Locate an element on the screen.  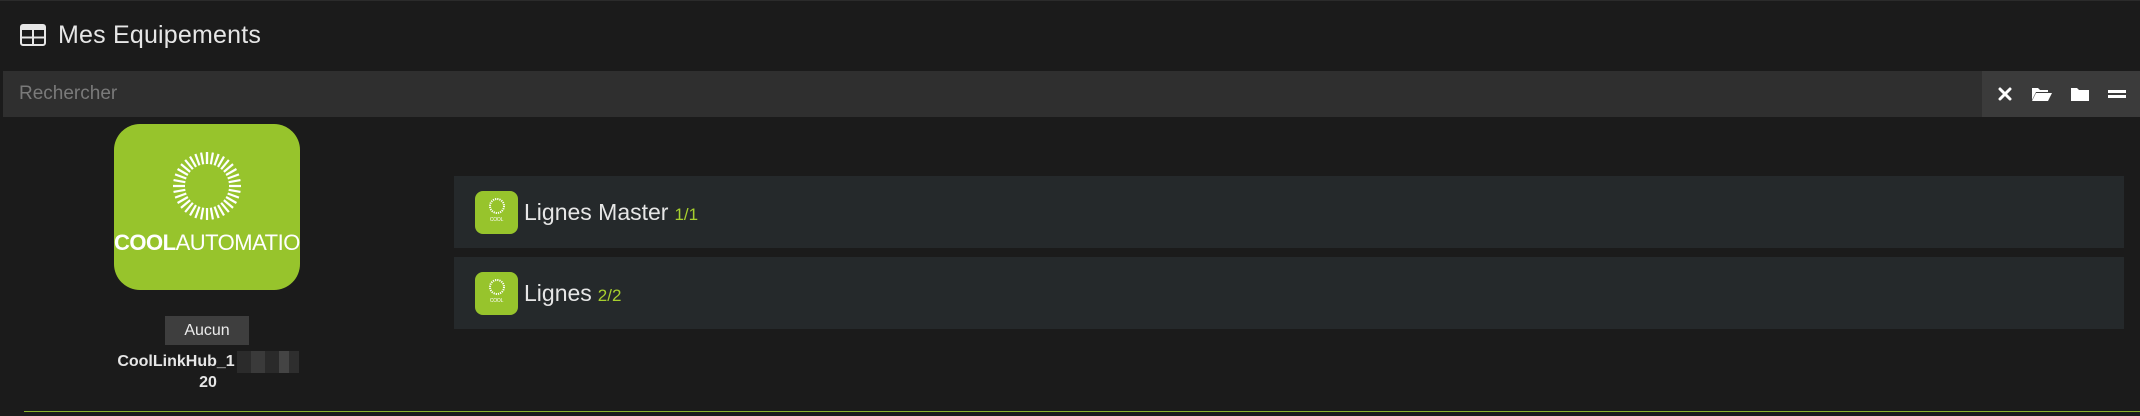
equipment-row-lignes-master: COOL Lignes Master 1/1 is located at coordinates (1289, 212).